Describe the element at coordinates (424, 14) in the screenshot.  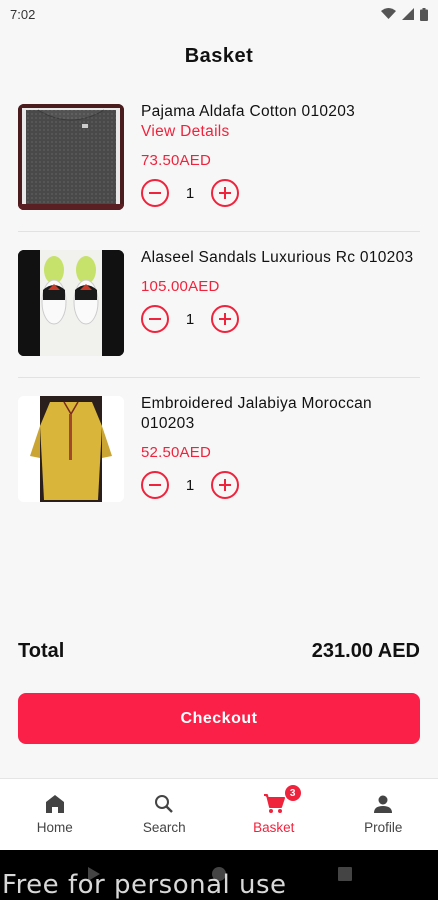
I see `battery-icon` at that location.